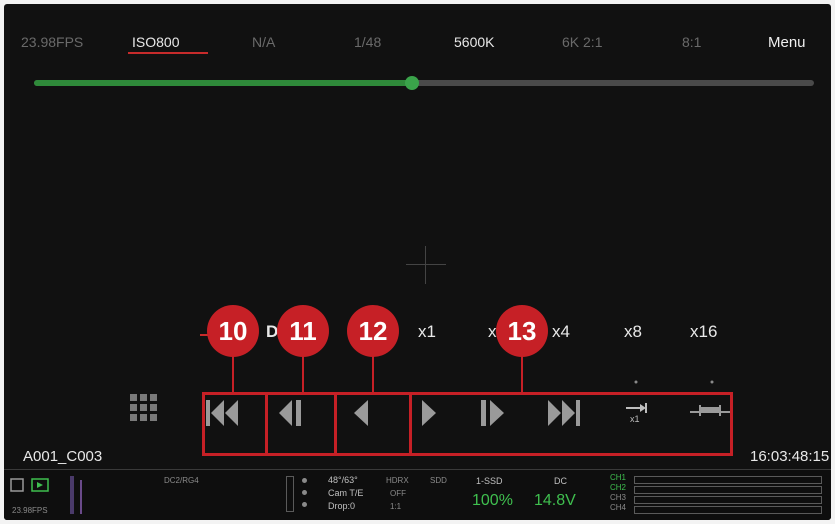 This screenshot has width=835, height=524. What do you see at coordinates (712, 382) in the screenshot?
I see `range-indicator-dot` at bounding box center [712, 382].